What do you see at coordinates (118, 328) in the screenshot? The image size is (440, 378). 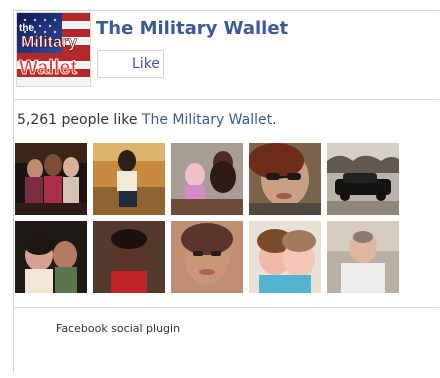 I see `facebook-social-plugin-footer: Facebook social plugin` at bounding box center [118, 328].